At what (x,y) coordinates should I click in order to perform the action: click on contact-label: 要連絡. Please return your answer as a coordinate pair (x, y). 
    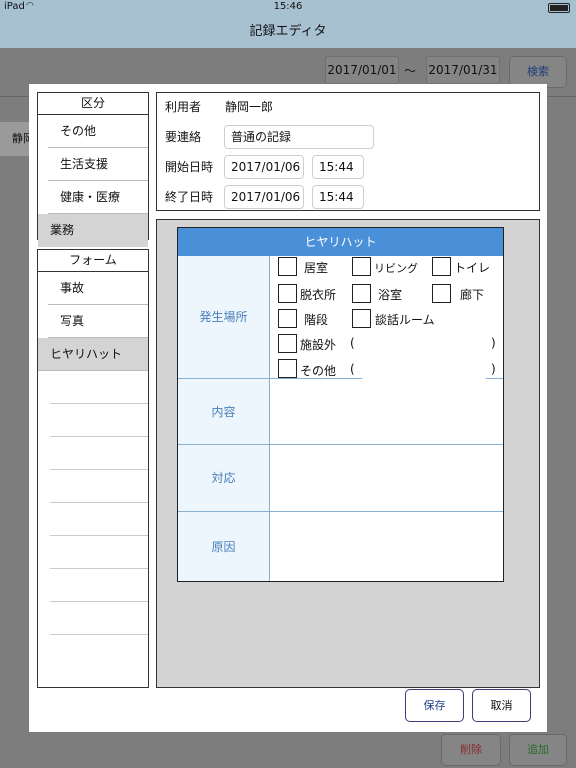
    Looking at the image, I should click on (183, 137).